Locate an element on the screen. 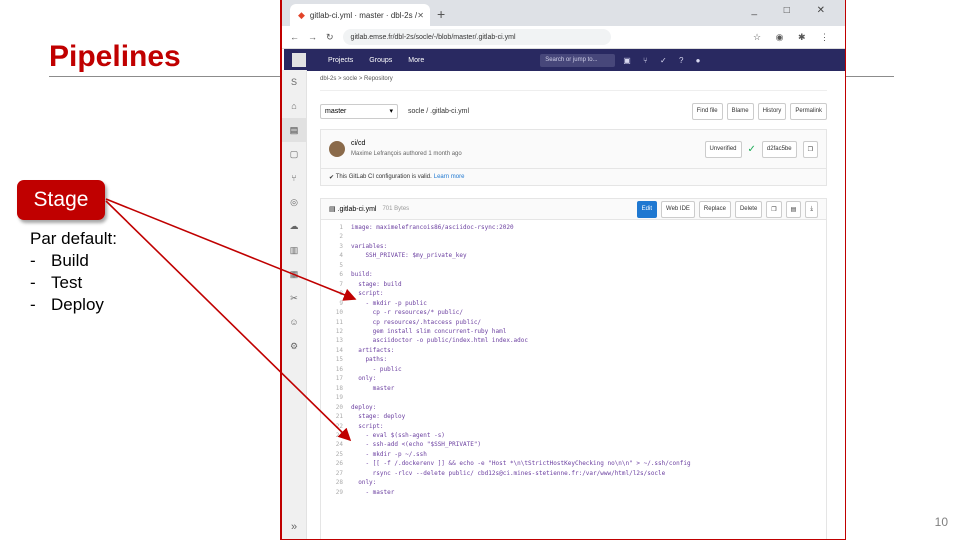 The image size is (960, 540). line-number: 24 is located at coordinates (332, 444).